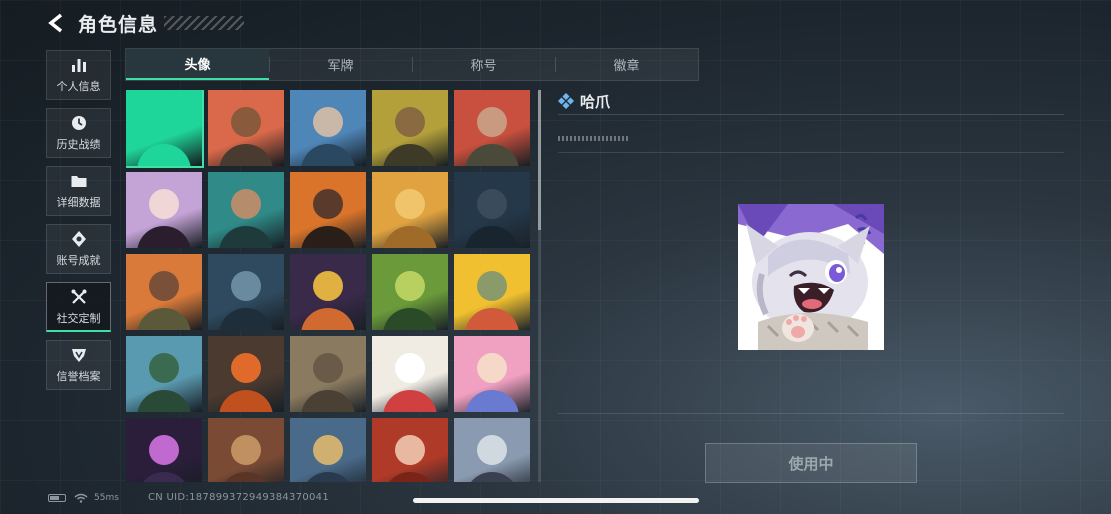 The width and height of the screenshot is (1111, 514). I want to click on avatar-fireworks, so click(164, 450).